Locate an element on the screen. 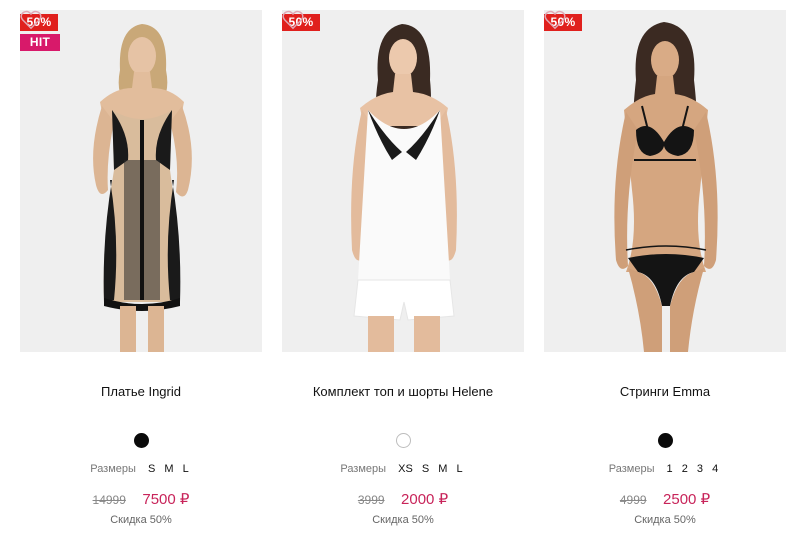 The image size is (800, 544). hit-badge: HIT is located at coordinates (40, 42).